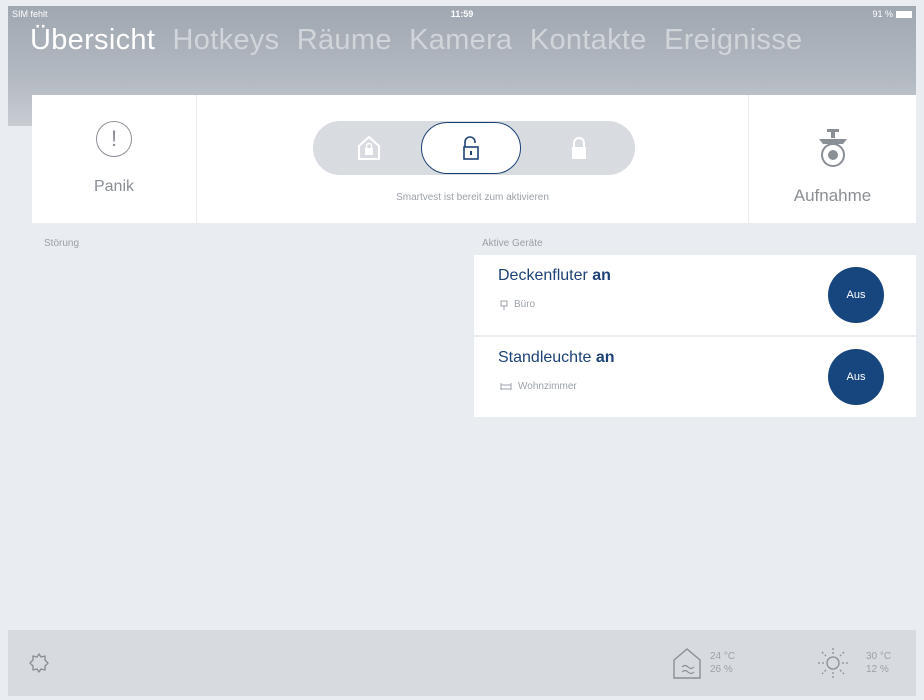 The height and width of the screenshot is (700, 924). I want to click on mode-armed, so click(579, 148).